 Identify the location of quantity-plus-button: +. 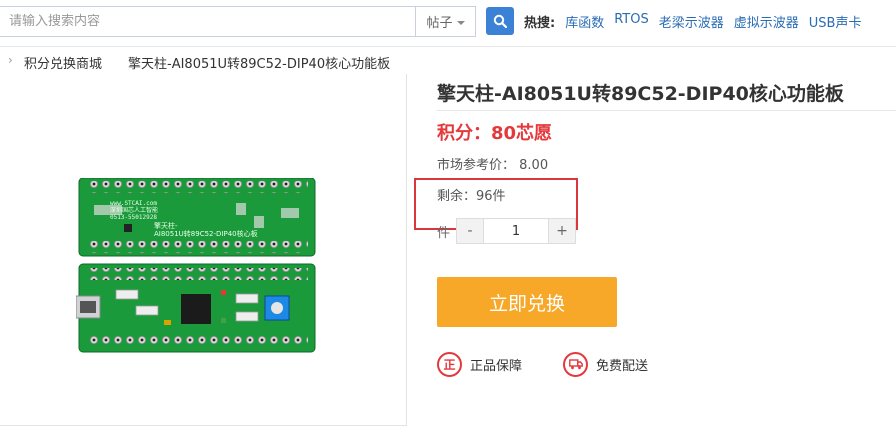
(562, 231).